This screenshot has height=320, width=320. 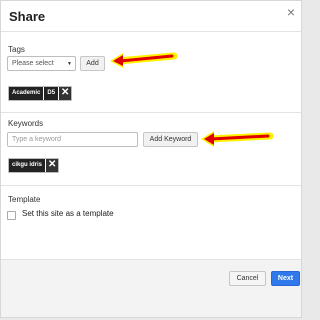 I want to click on next-button: Next, so click(x=285, y=278).